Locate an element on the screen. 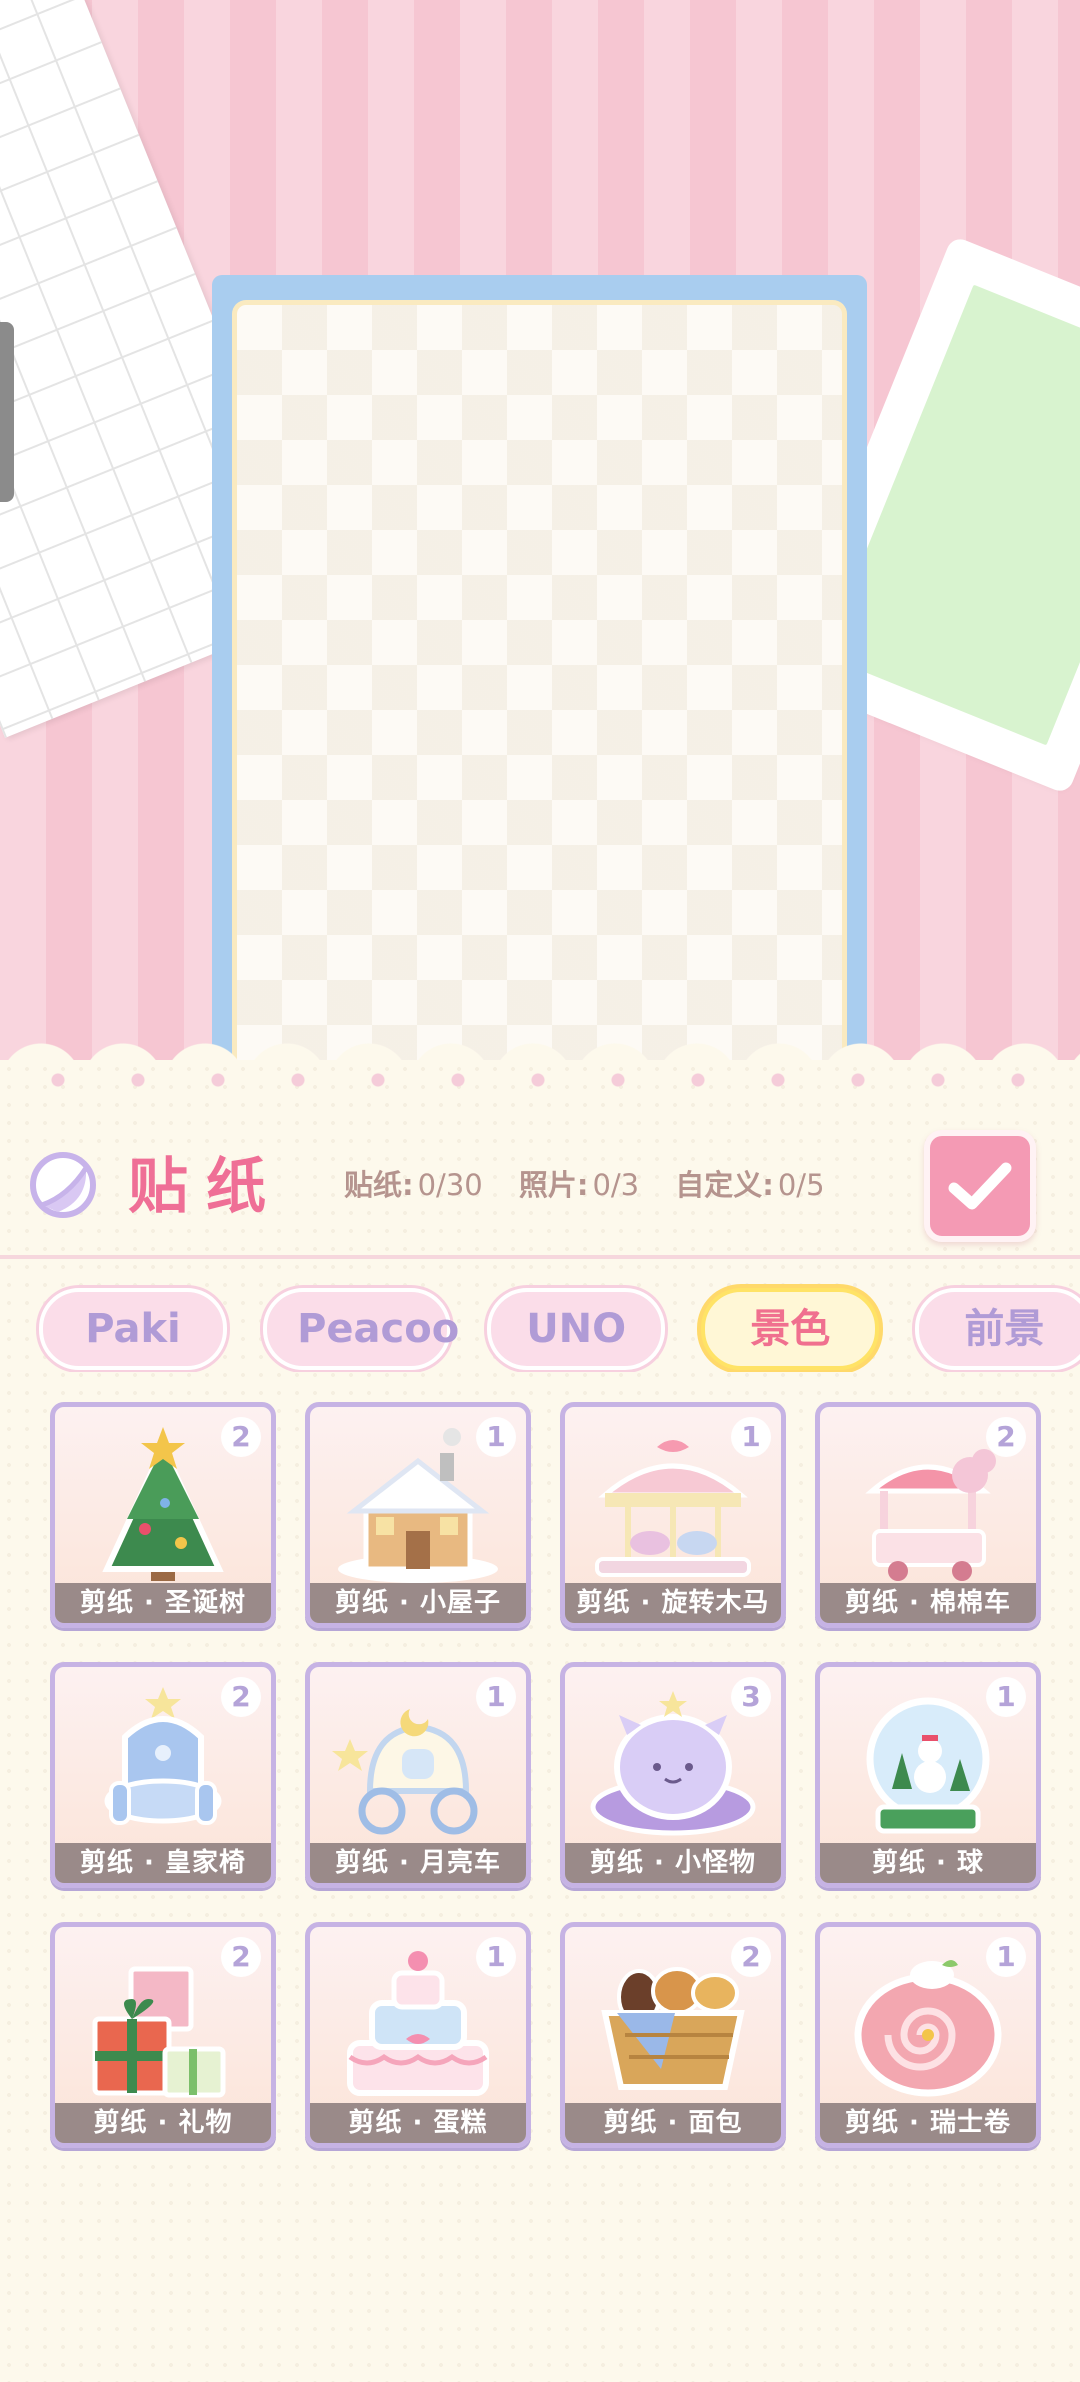 This screenshot has height=2382, width=1080. sticker-card: 1 剪纸 · 球 is located at coordinates (928, 1775).